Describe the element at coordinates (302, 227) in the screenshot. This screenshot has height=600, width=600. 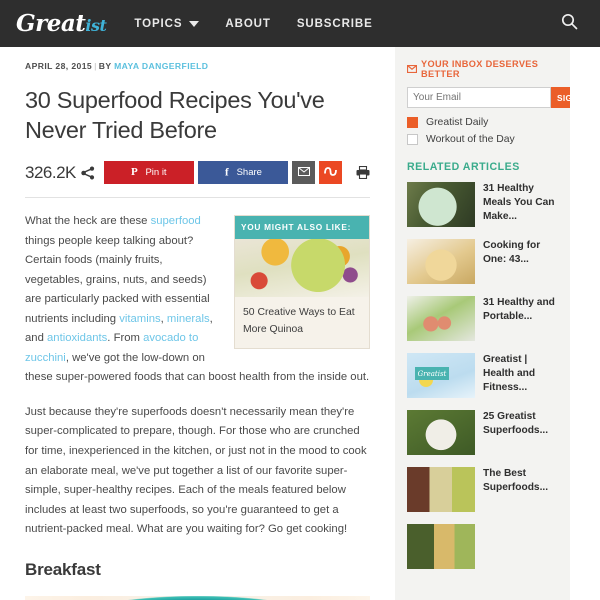
I see `promo-label: YOU MIGHT ALSO LIKE:` at that location.